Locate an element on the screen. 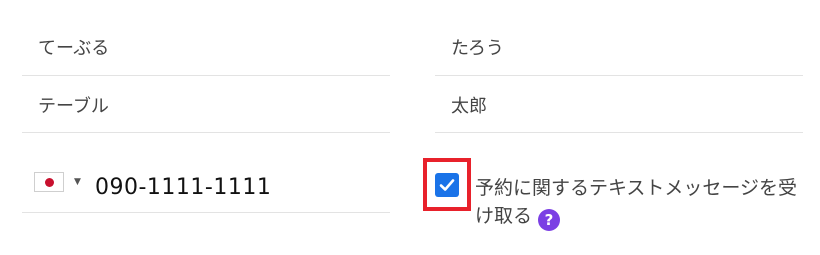  japan-flag-icon is located at coordinates (49, 182).